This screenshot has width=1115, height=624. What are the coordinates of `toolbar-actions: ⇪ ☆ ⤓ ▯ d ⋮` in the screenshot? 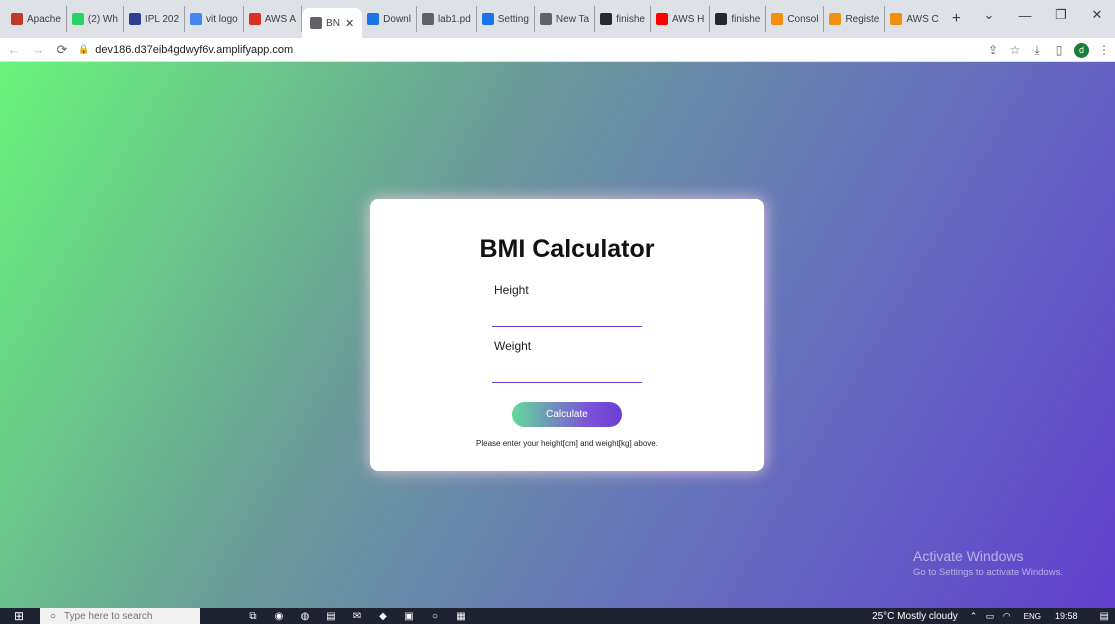 It's located at (1048, 50).